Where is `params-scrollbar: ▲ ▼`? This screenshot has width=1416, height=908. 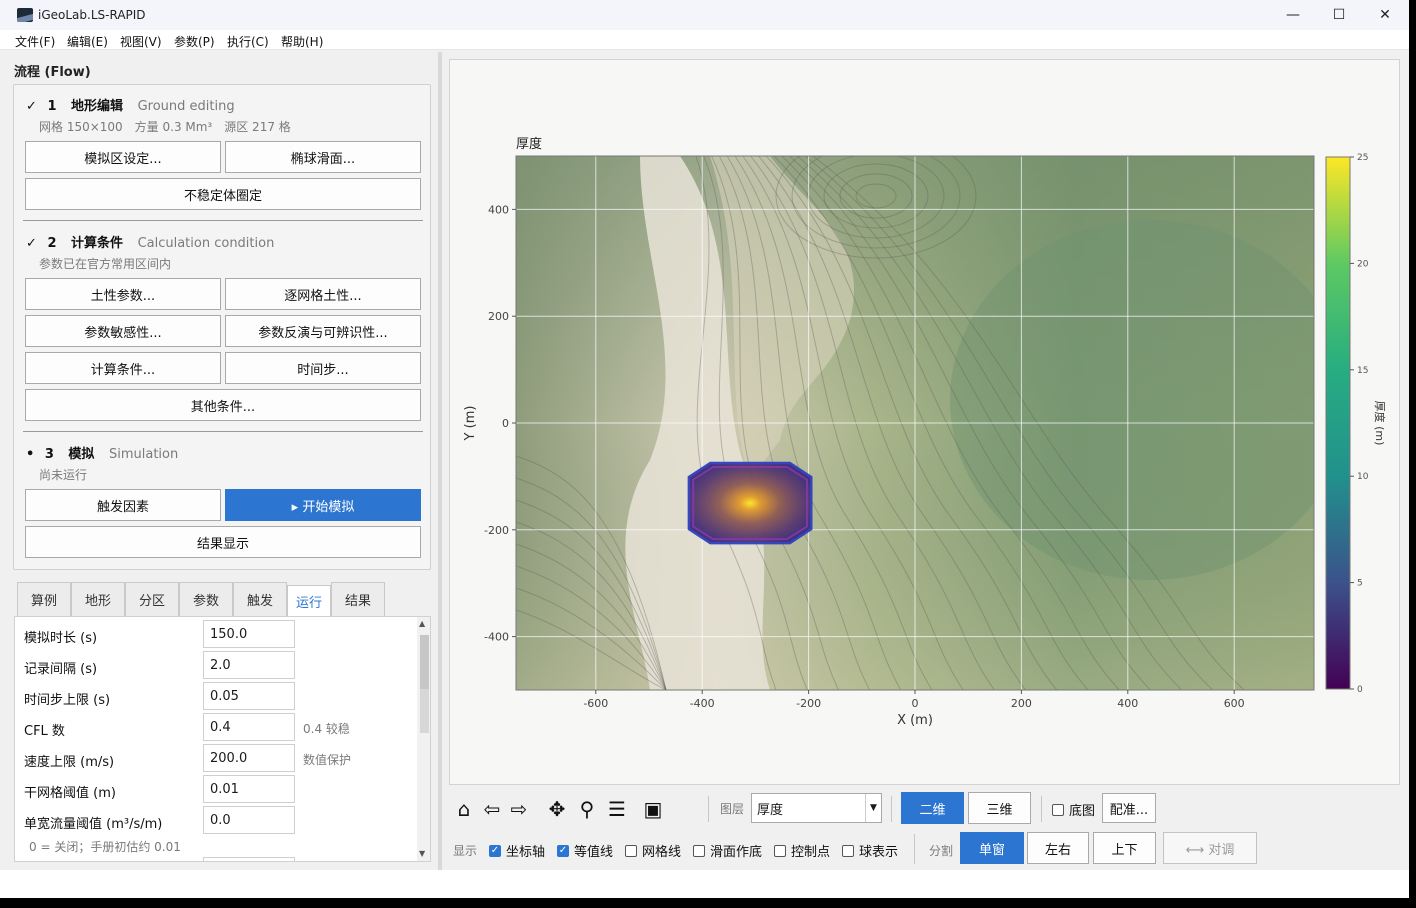
params-scrollbar: ▲ ▼ is located at coordinates (423, 739).